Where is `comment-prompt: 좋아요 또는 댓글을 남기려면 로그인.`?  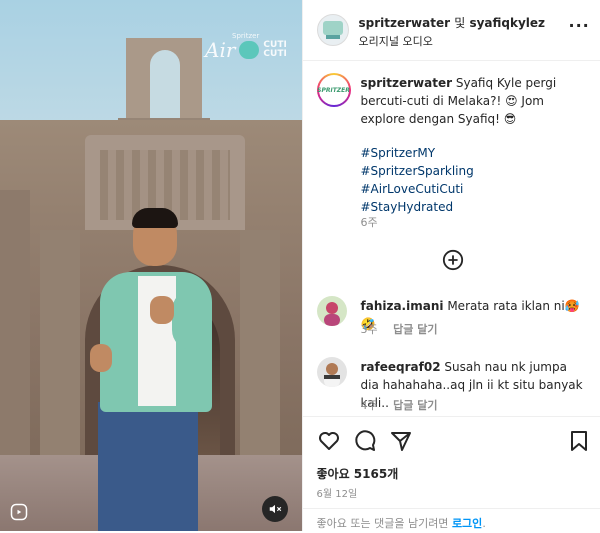
comment-prompt: 좋아요 또는 댓글을 남기려면 로그인. is located at coordinates (401, 523).